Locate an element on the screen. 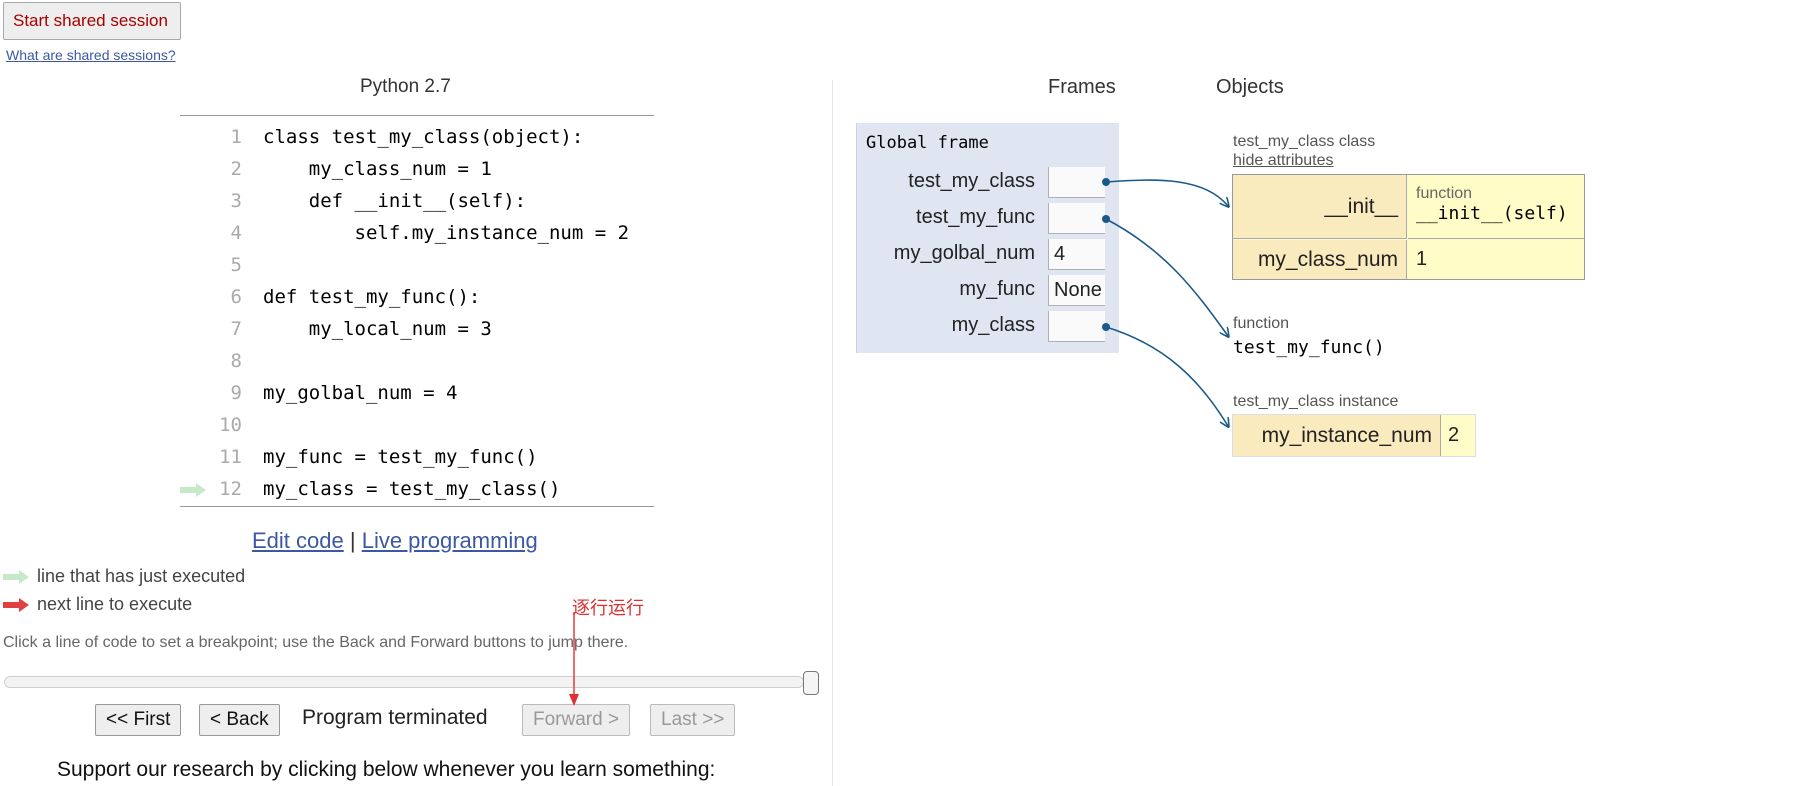 The width and height of the screenshot is (1802, 786). forward-button: Forward > is located at coordinates (576, 720).